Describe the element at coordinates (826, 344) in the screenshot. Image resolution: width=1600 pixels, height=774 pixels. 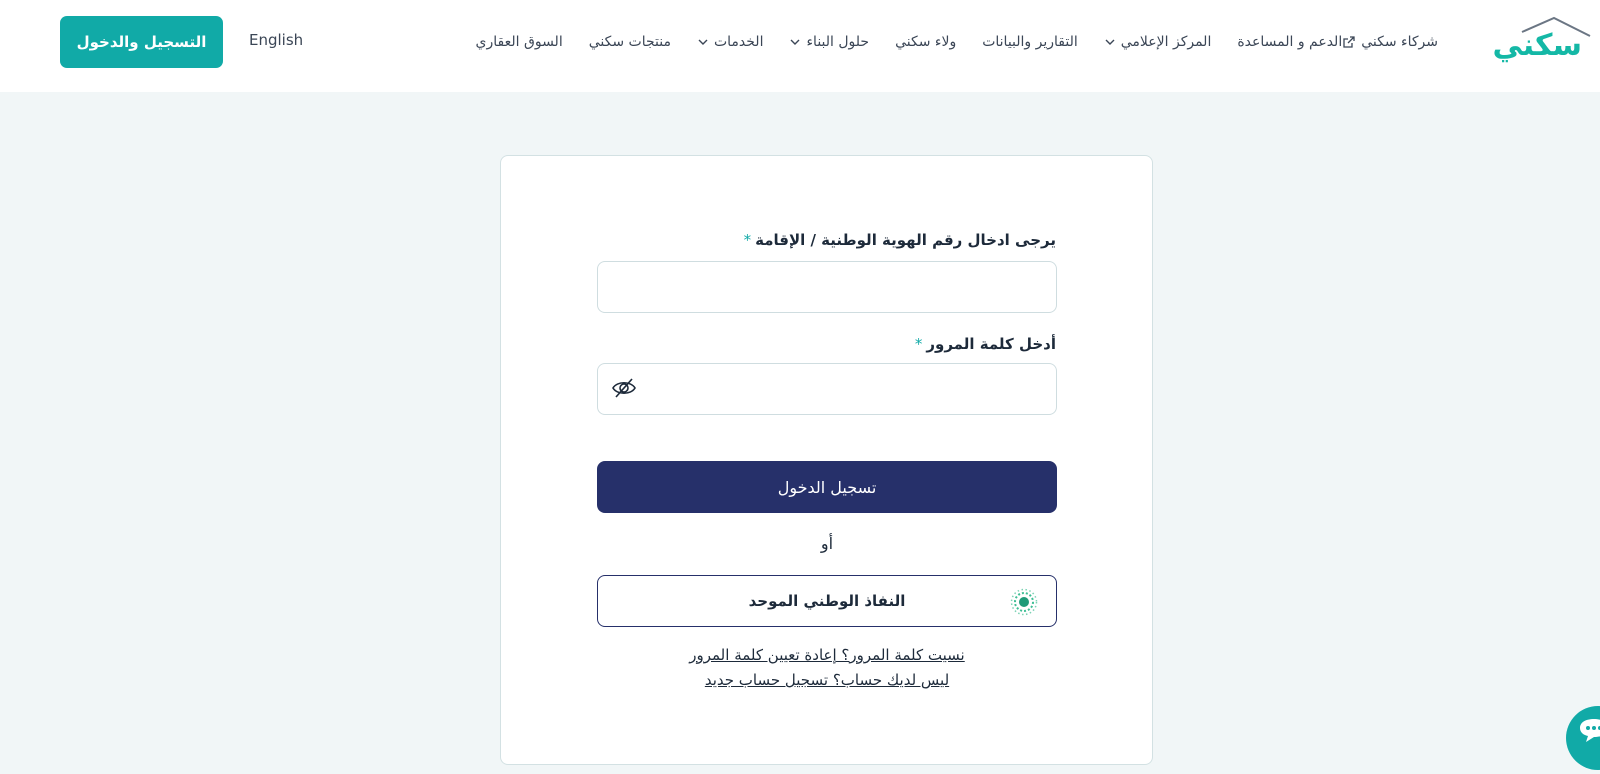
I see `password-field-label: أدخل كلمة المرور*` at that location.